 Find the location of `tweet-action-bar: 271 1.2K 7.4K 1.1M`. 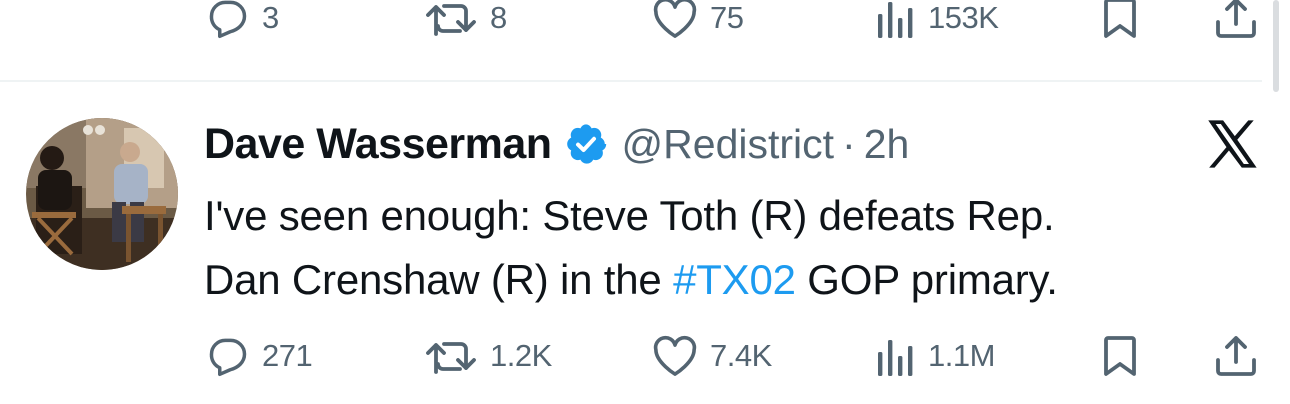

tweet-action-bar: 271 1.2K 7.4K 1.1M is located at coordinates (645, 356).